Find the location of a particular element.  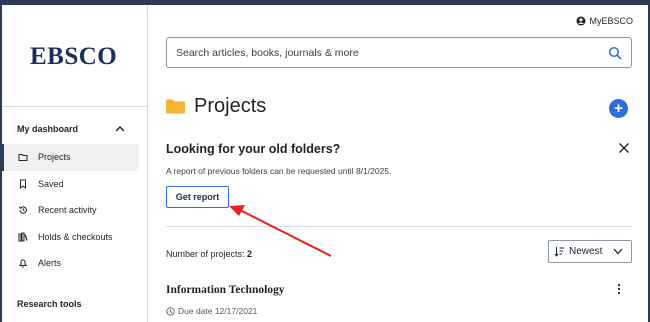

clock-icon is located at coordinates (170, 311).